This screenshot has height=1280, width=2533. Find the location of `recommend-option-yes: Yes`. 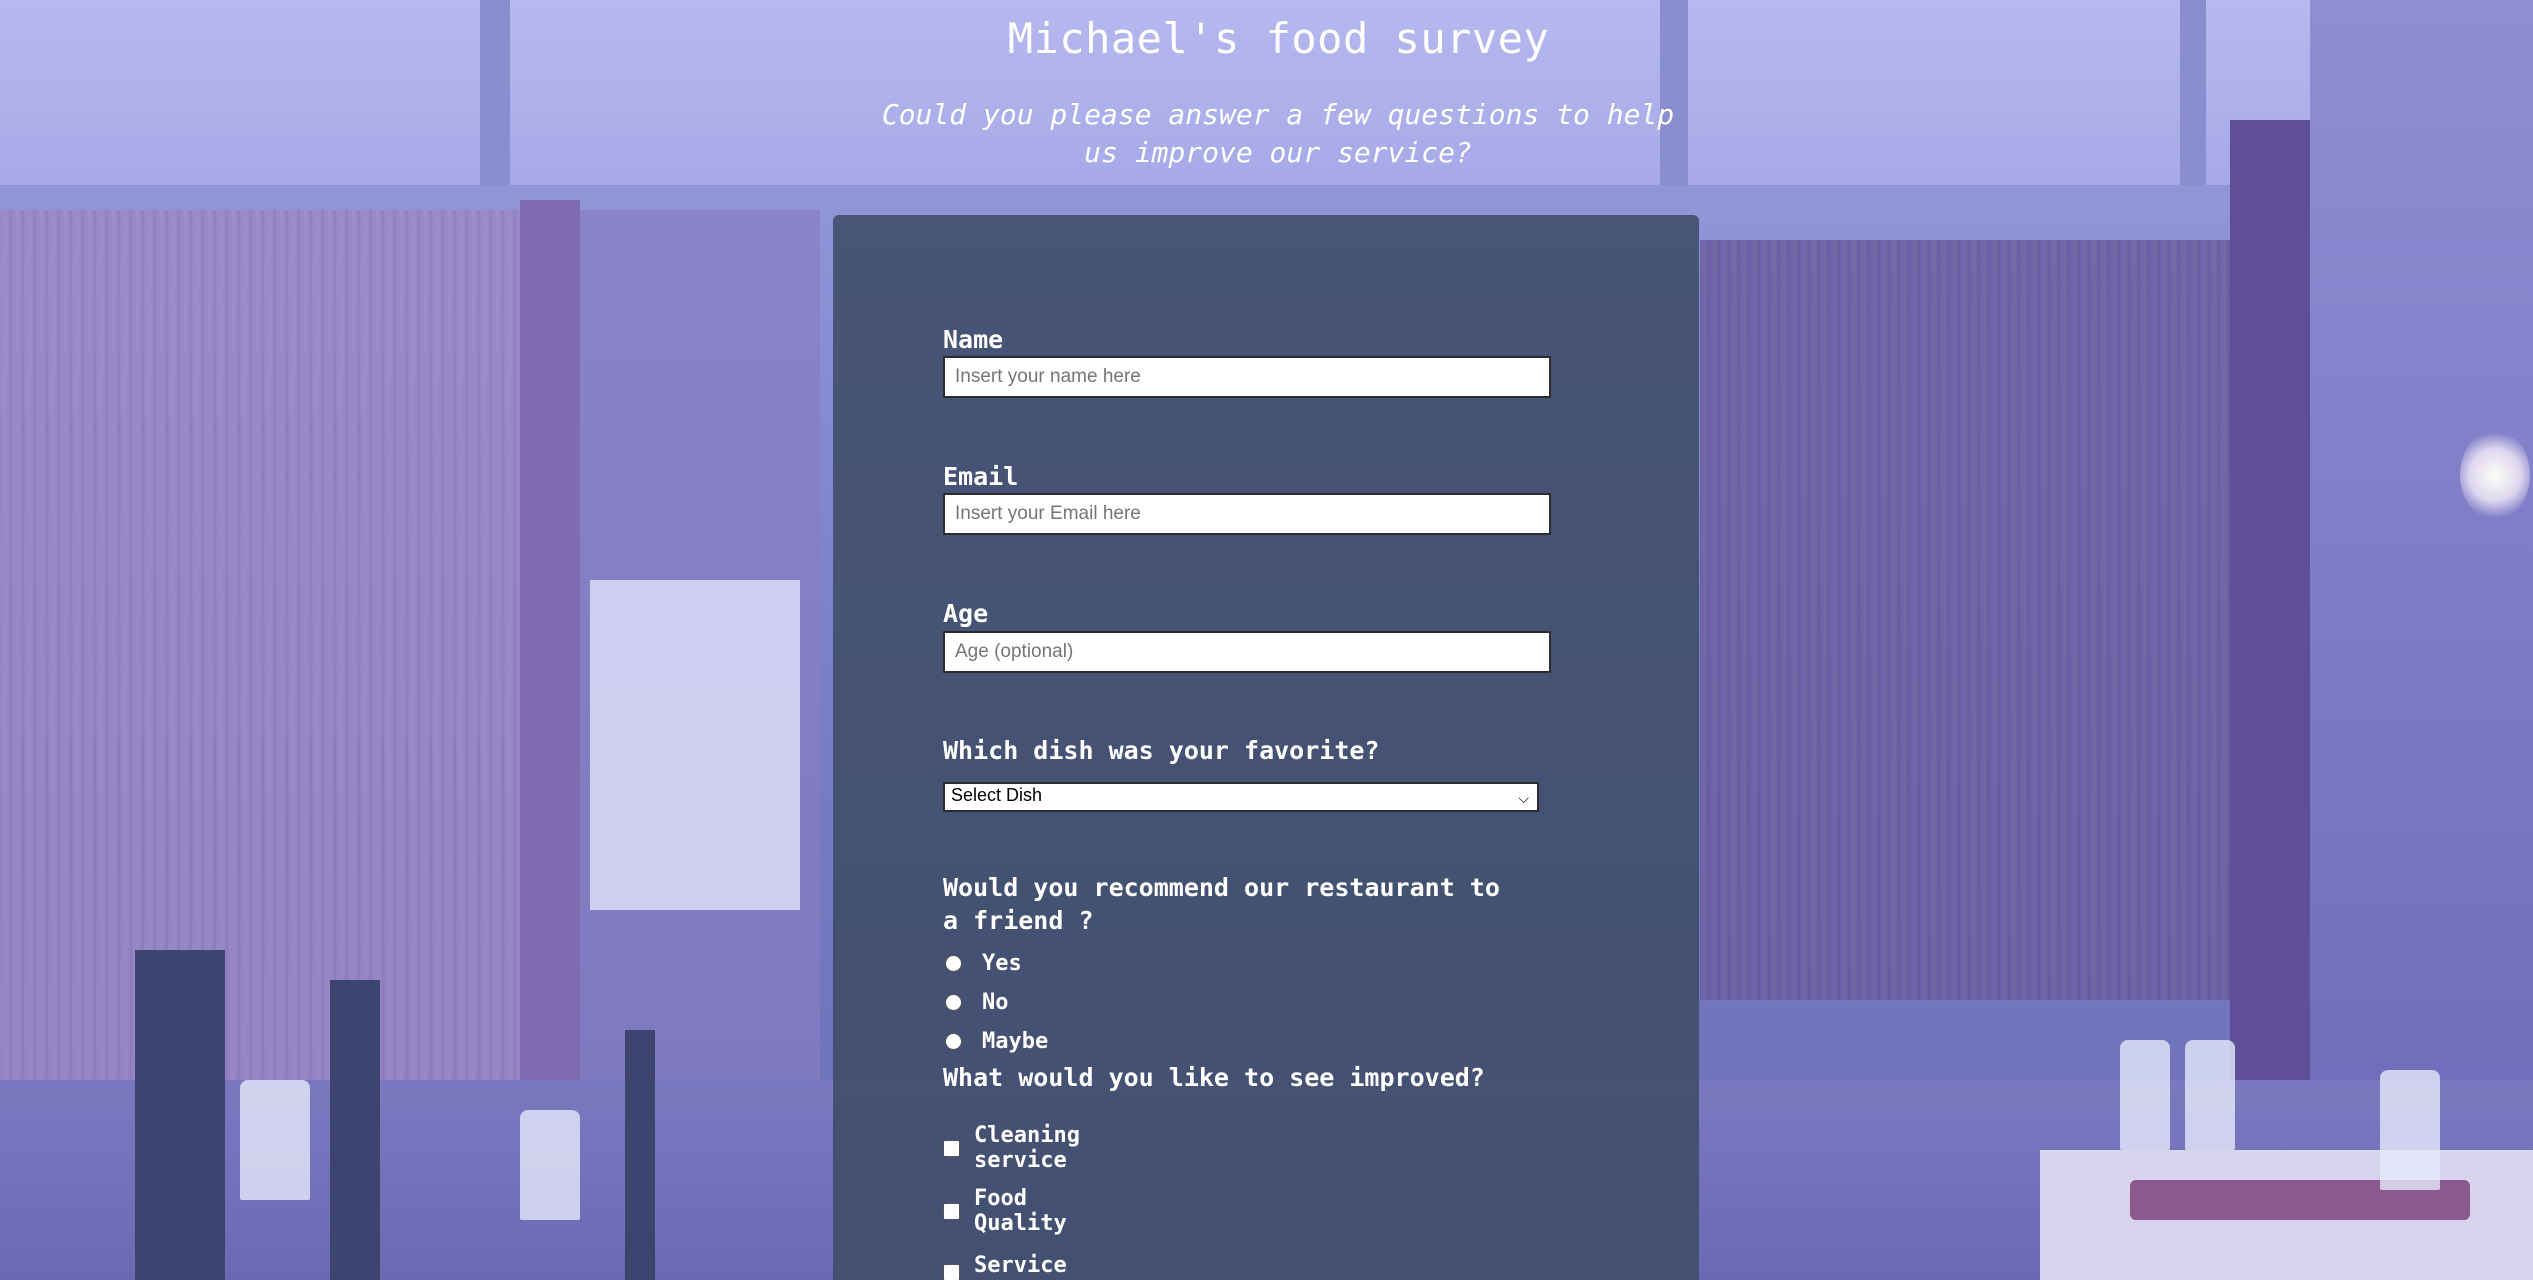

recommend-option-yes: Yes is located at coordinates (982, 963).